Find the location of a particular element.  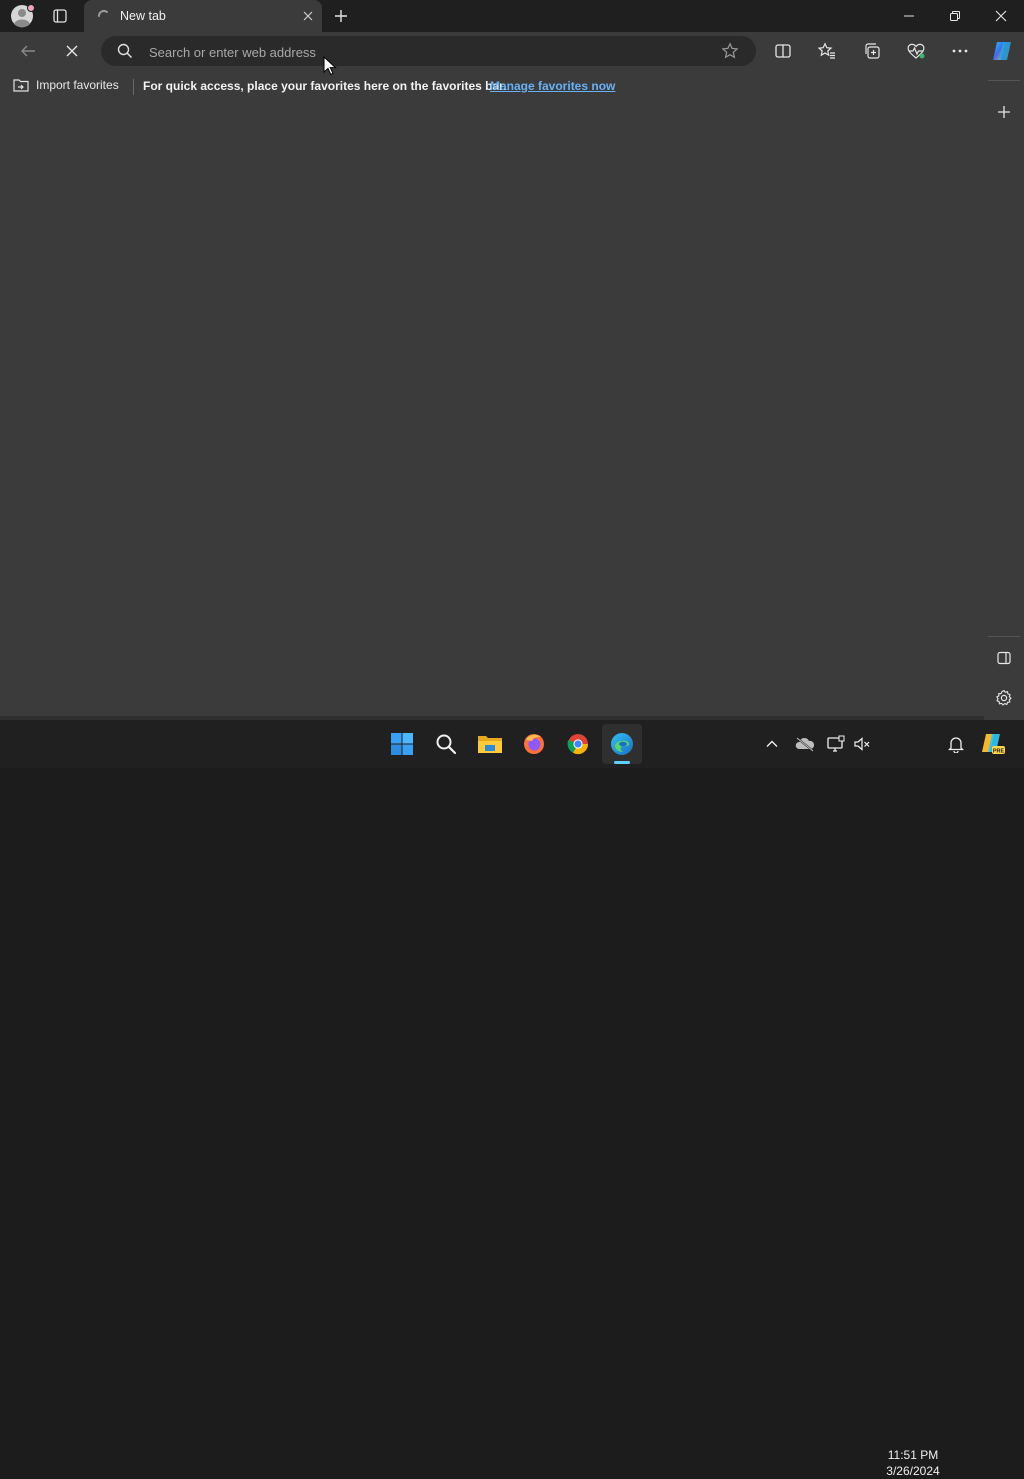

bell-icon is located at coordinates (956, 745).